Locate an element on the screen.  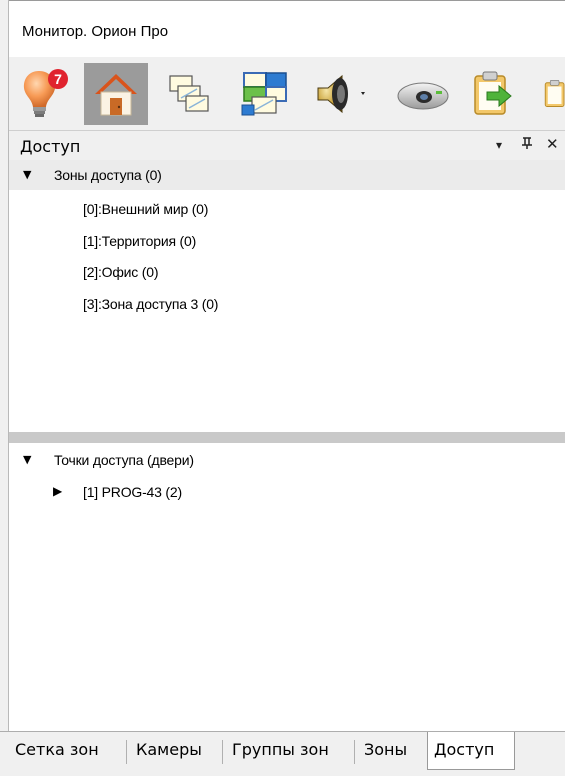
camera-button is located at coordinates (423, 94).